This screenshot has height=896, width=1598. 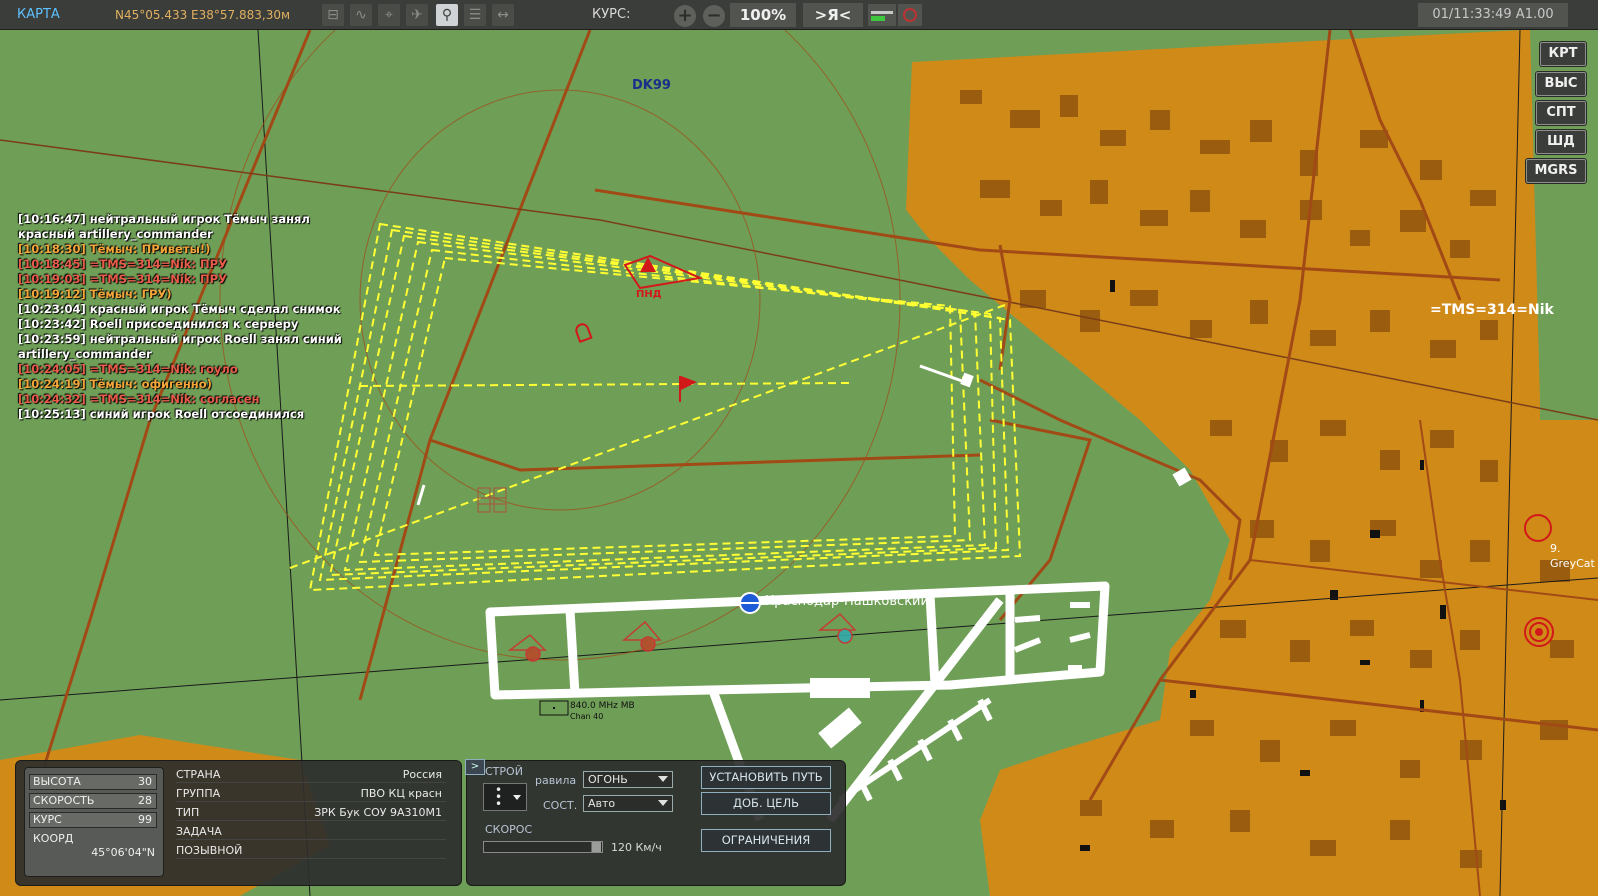 What do you see at coordinates (145, 781) in the screenshot?
I see `altitude-value: 30` at bounding box center [145, 781].